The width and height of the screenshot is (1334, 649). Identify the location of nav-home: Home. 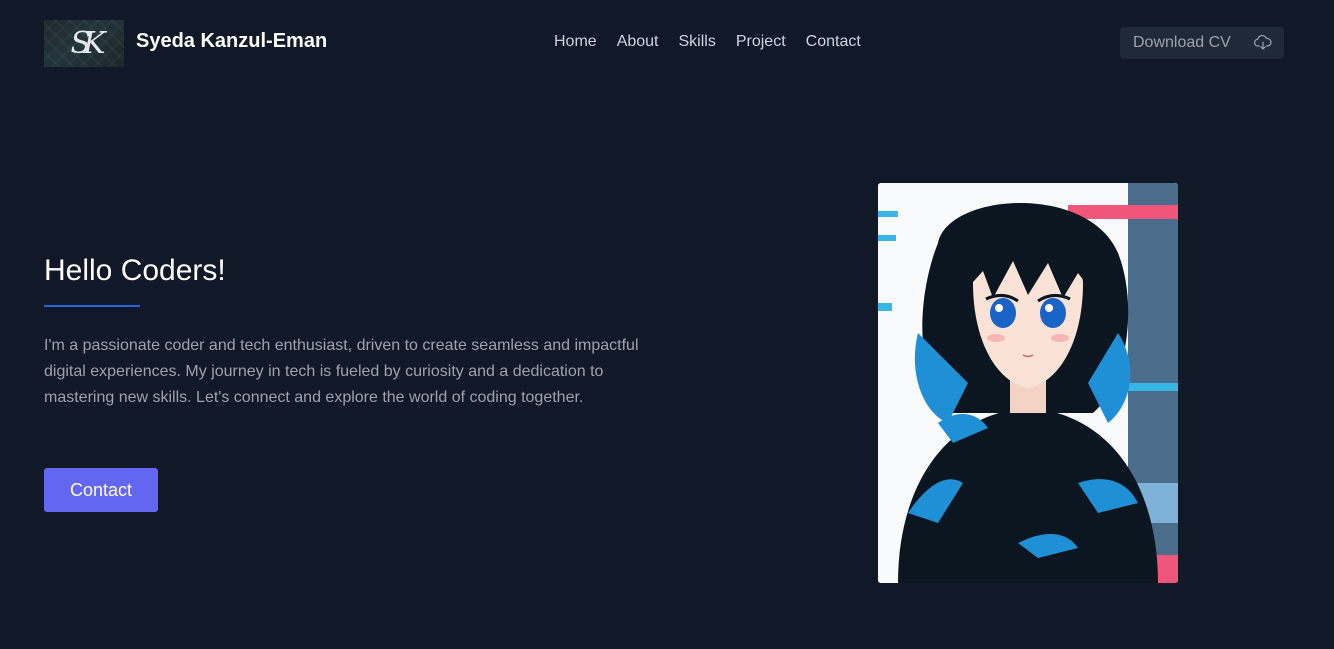
(575, 42).